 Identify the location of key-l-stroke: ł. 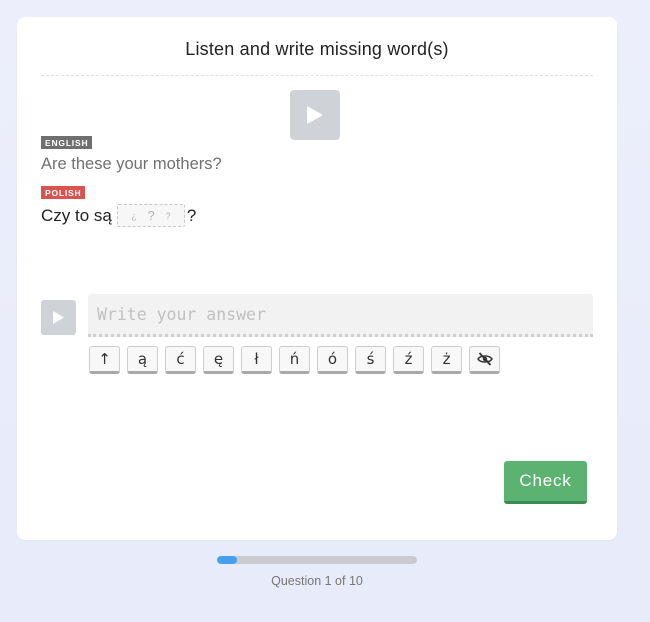
(256, 360).